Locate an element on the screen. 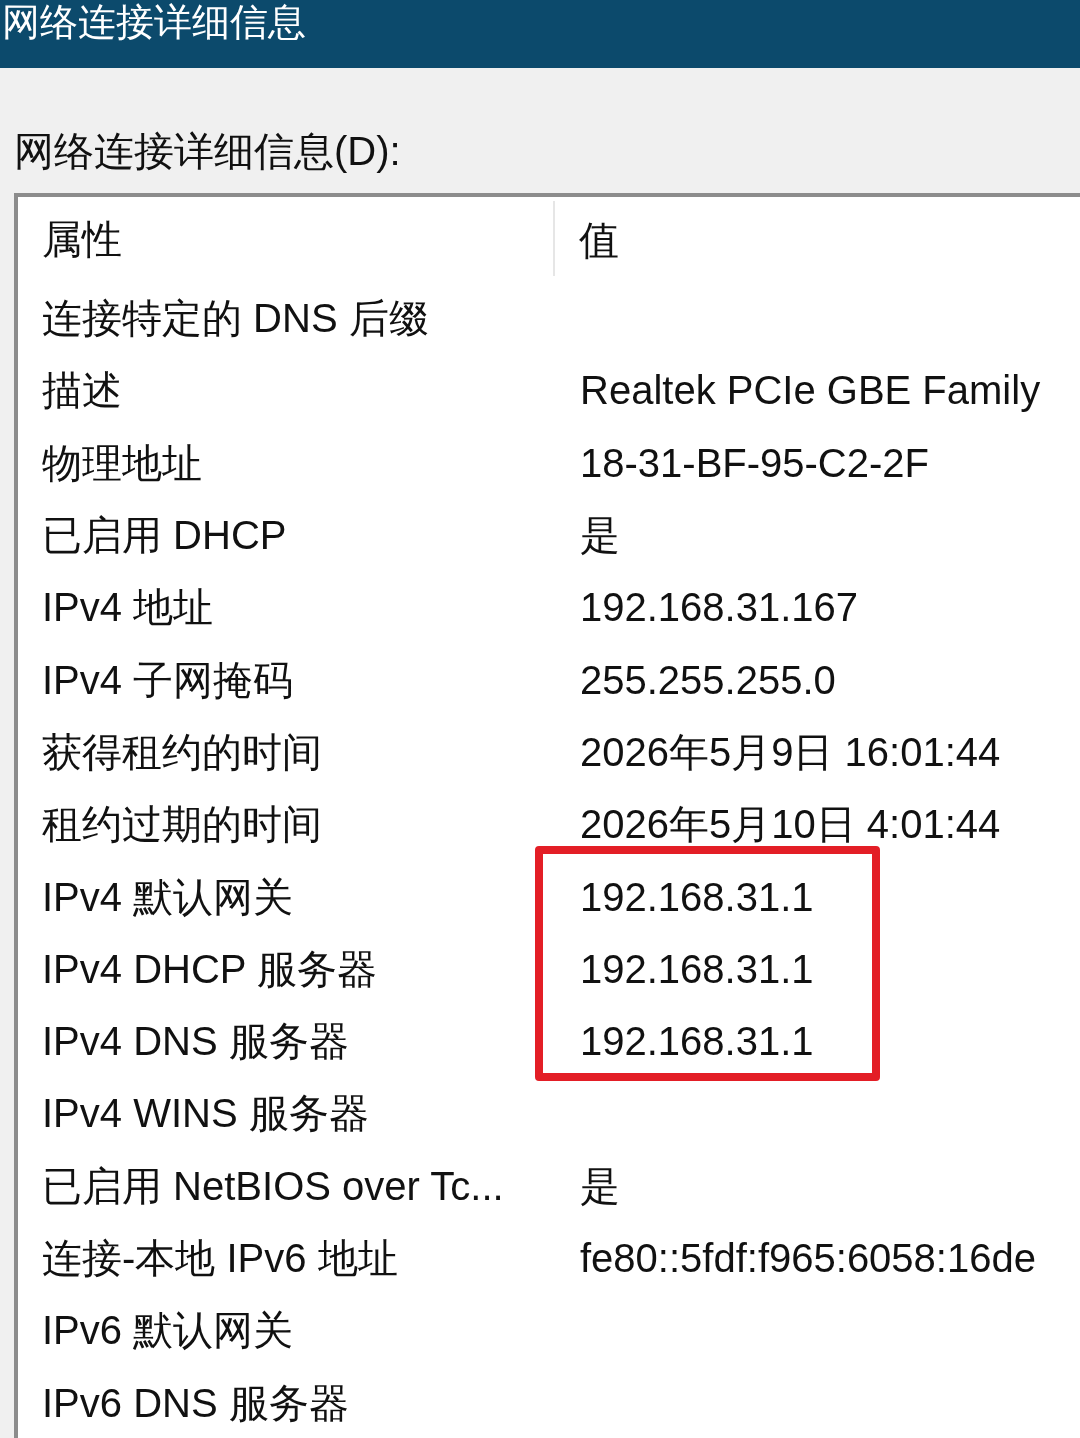 This screenshot has width=1080, height=1438. value-cell: 192.168.31.167 is located at coordinates (719, 607).